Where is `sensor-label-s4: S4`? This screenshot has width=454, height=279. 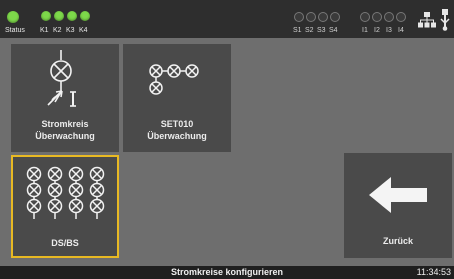
sensor-label-s4: S4 is located at coordinates (333, 30).